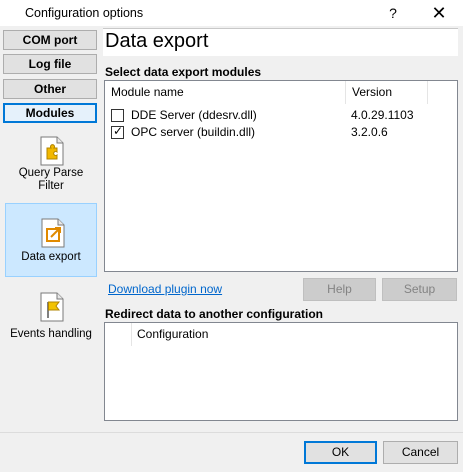 The width and height of the screenshot is (463, 472). What do you see at coordinates (172, 334) in the screenshot?
I see `column-header-configuration: Configuration` at bounding box center [172, 334].